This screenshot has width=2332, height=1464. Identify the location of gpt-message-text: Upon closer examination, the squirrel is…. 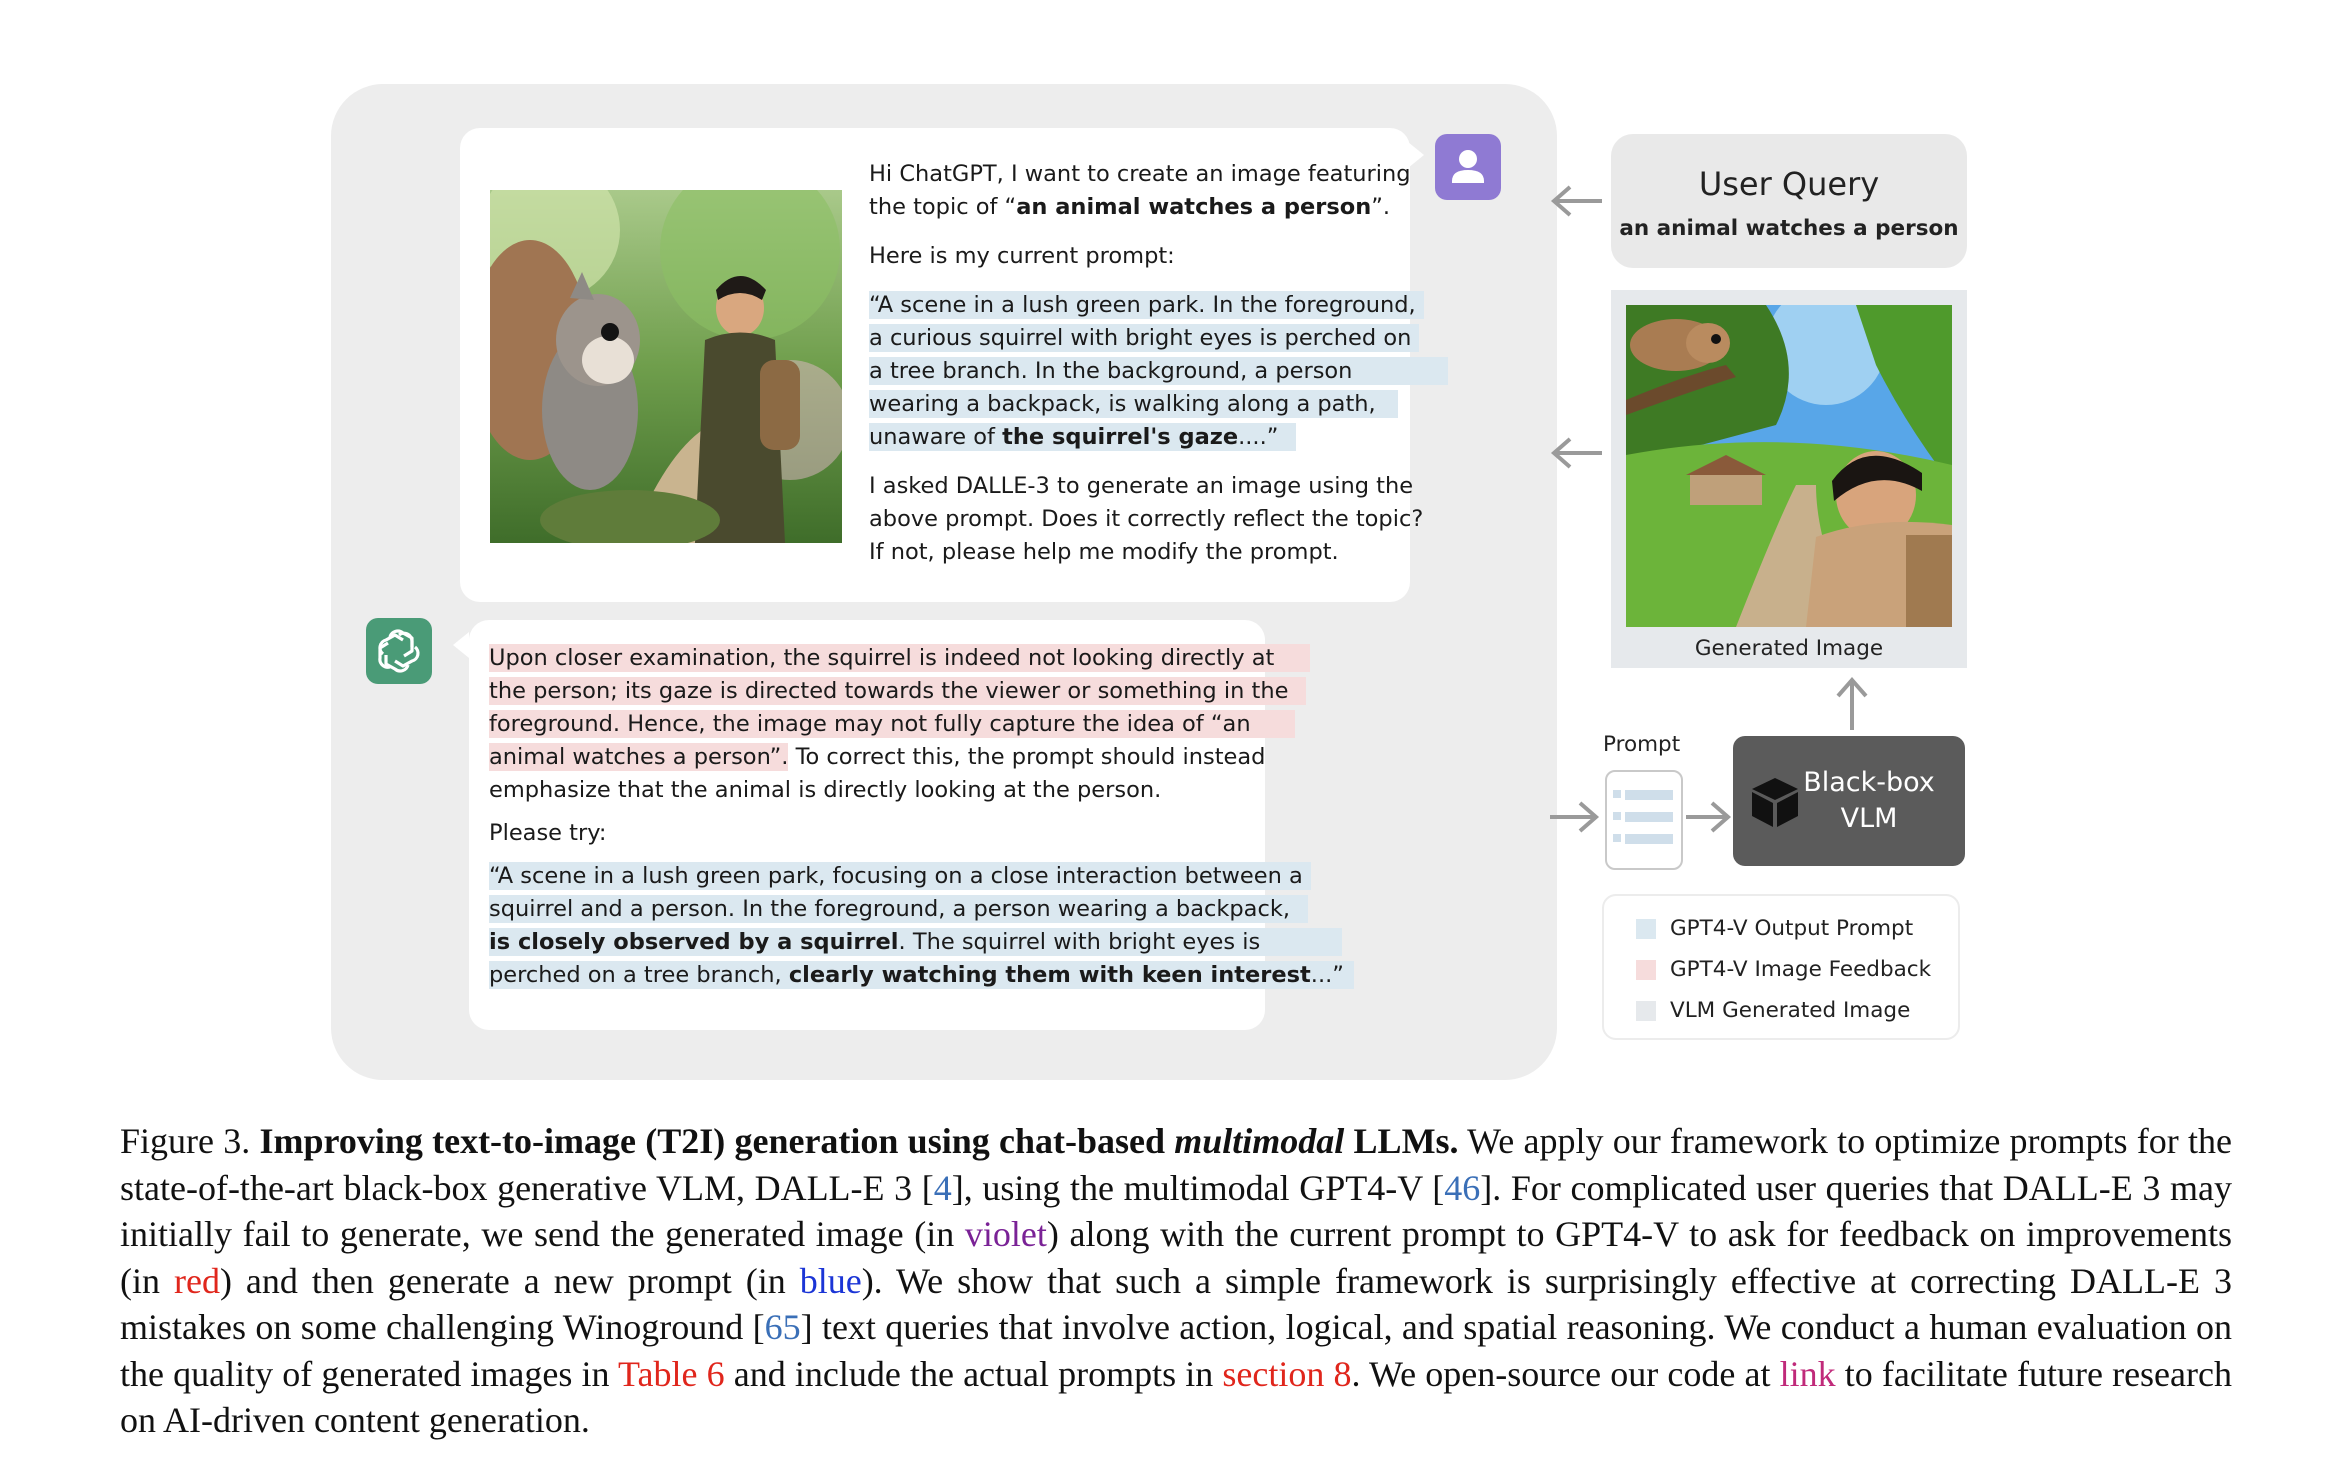
(921, 817).